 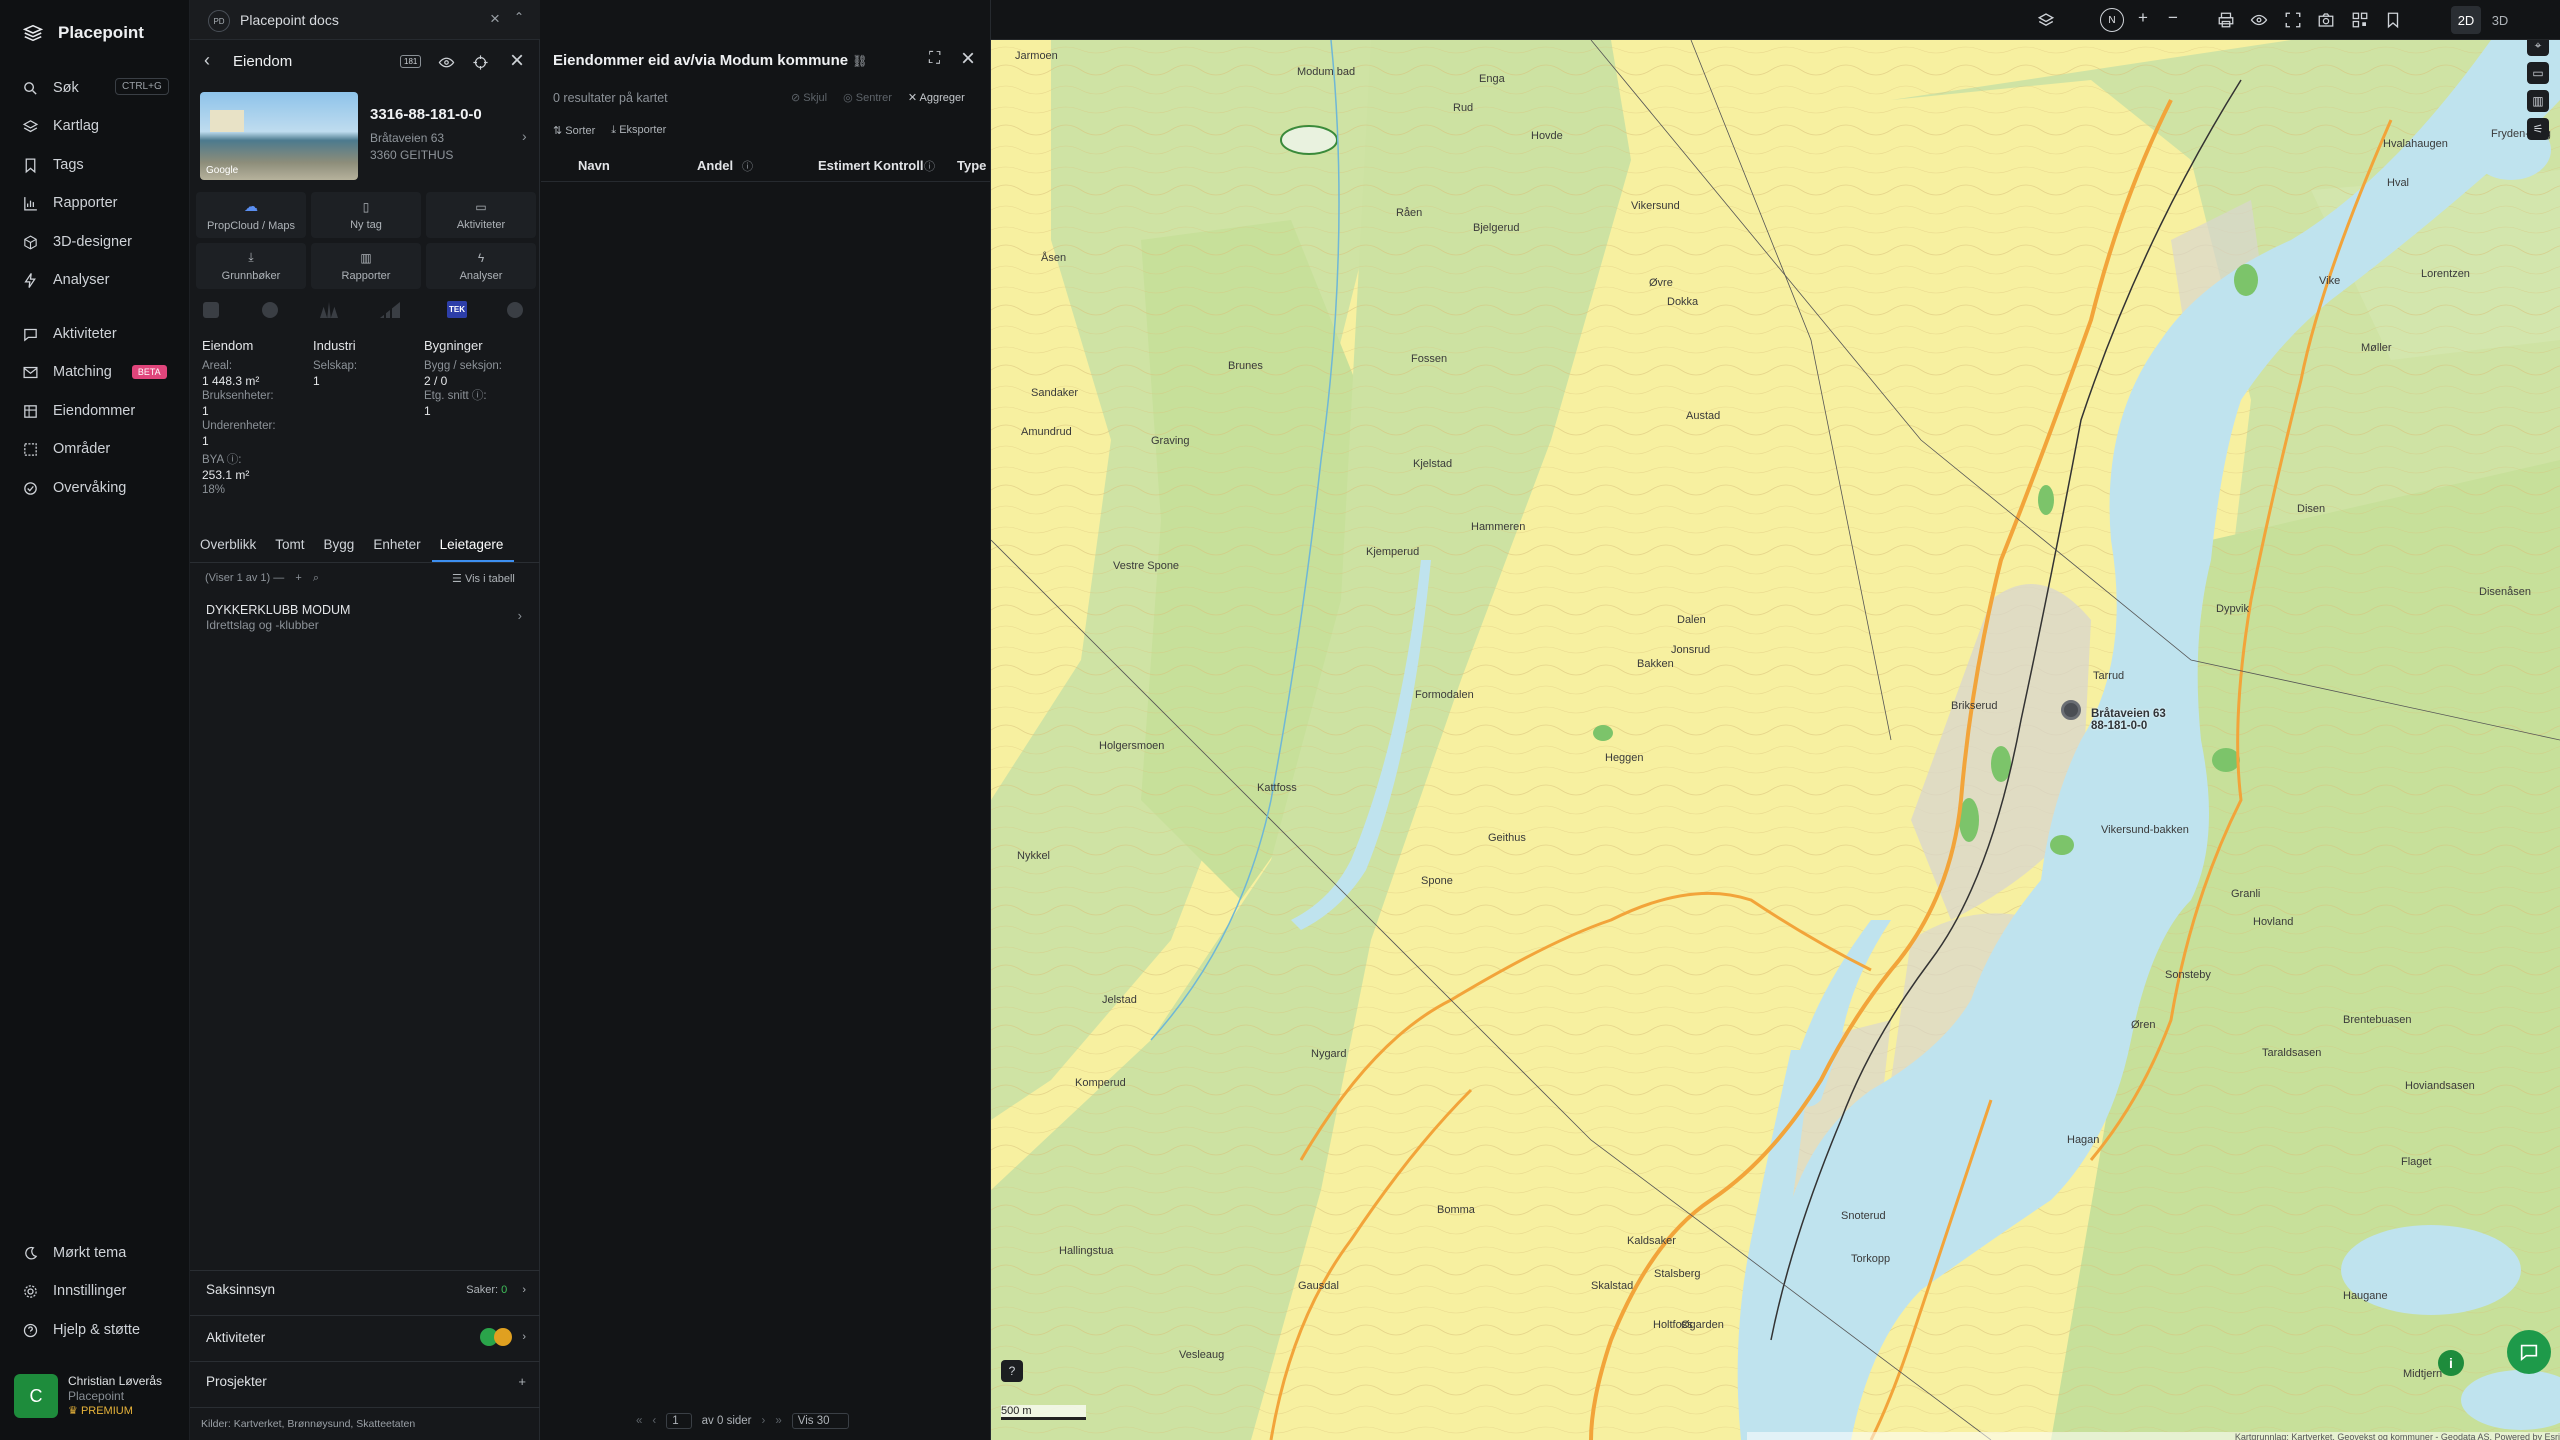 What do you see at coordinates (316, 578) in the screenshot?
I see `search-icon: ⌕` at bounding box center [316, 578].